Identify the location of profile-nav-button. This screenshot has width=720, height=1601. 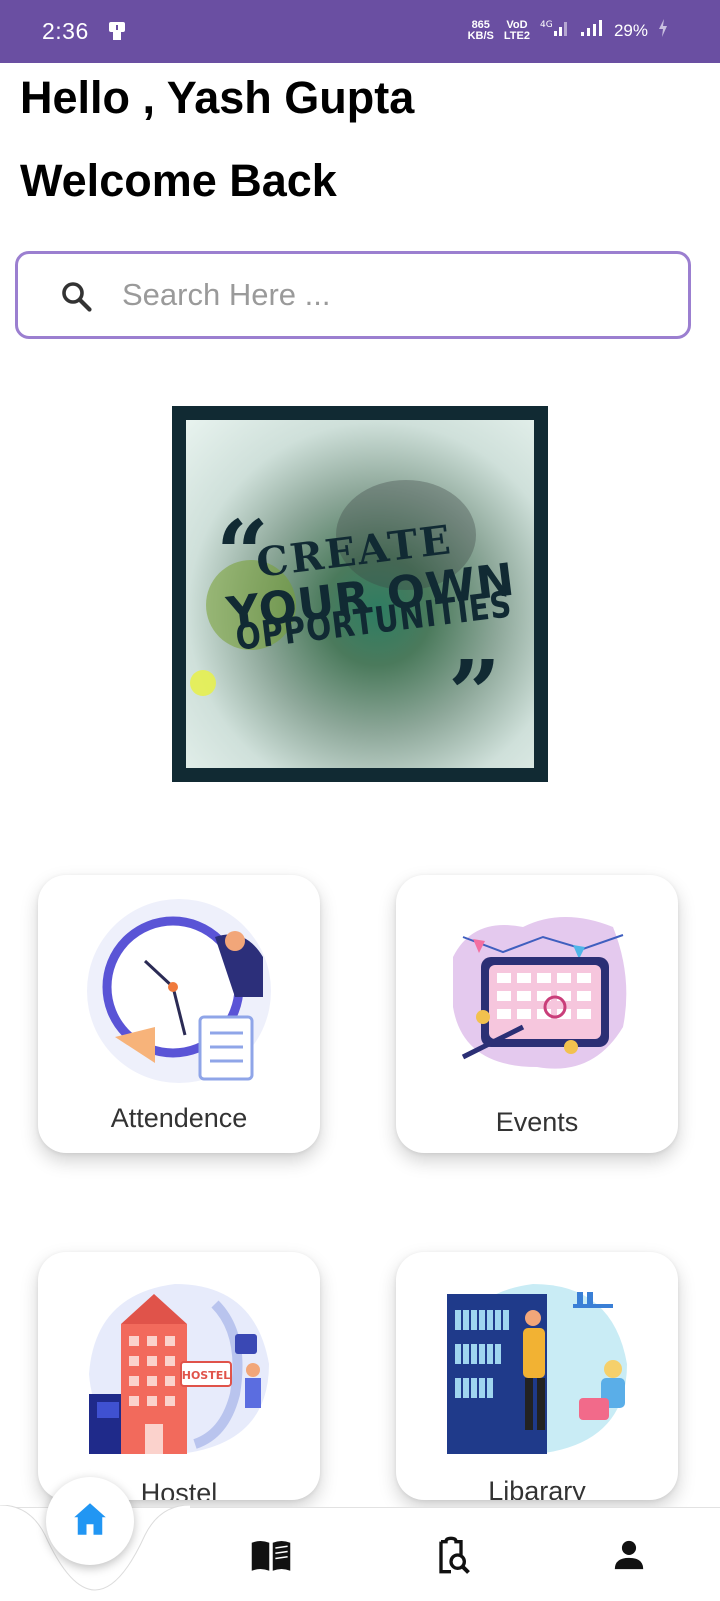
(629, 1557).